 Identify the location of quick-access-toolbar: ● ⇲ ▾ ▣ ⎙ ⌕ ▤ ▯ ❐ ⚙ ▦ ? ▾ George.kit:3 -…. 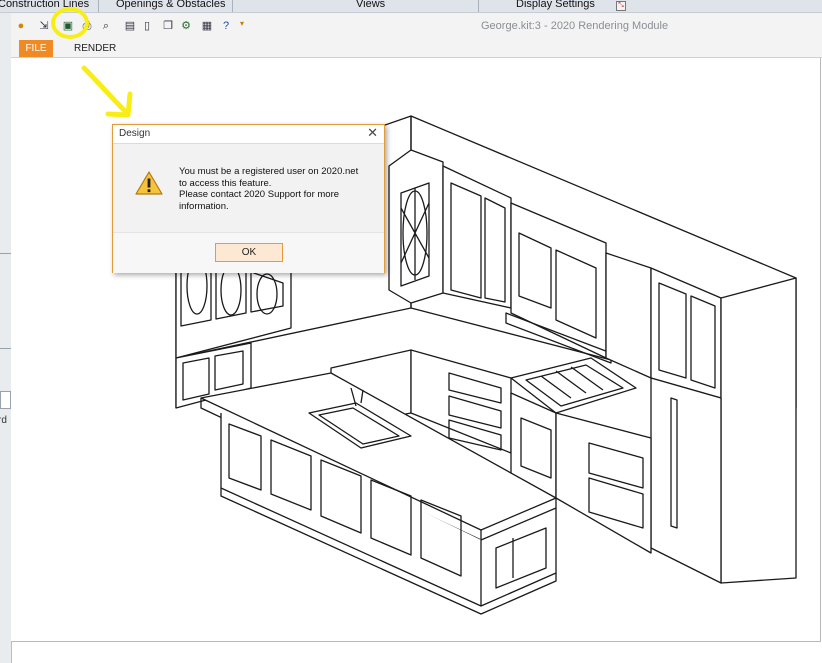
(416, 26).